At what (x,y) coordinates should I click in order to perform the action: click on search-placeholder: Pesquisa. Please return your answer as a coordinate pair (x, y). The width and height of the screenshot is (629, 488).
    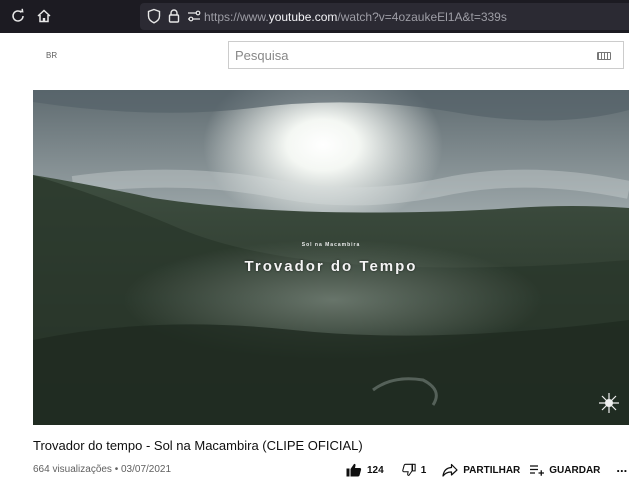
    Looking at the image, I should click on (262, 55).